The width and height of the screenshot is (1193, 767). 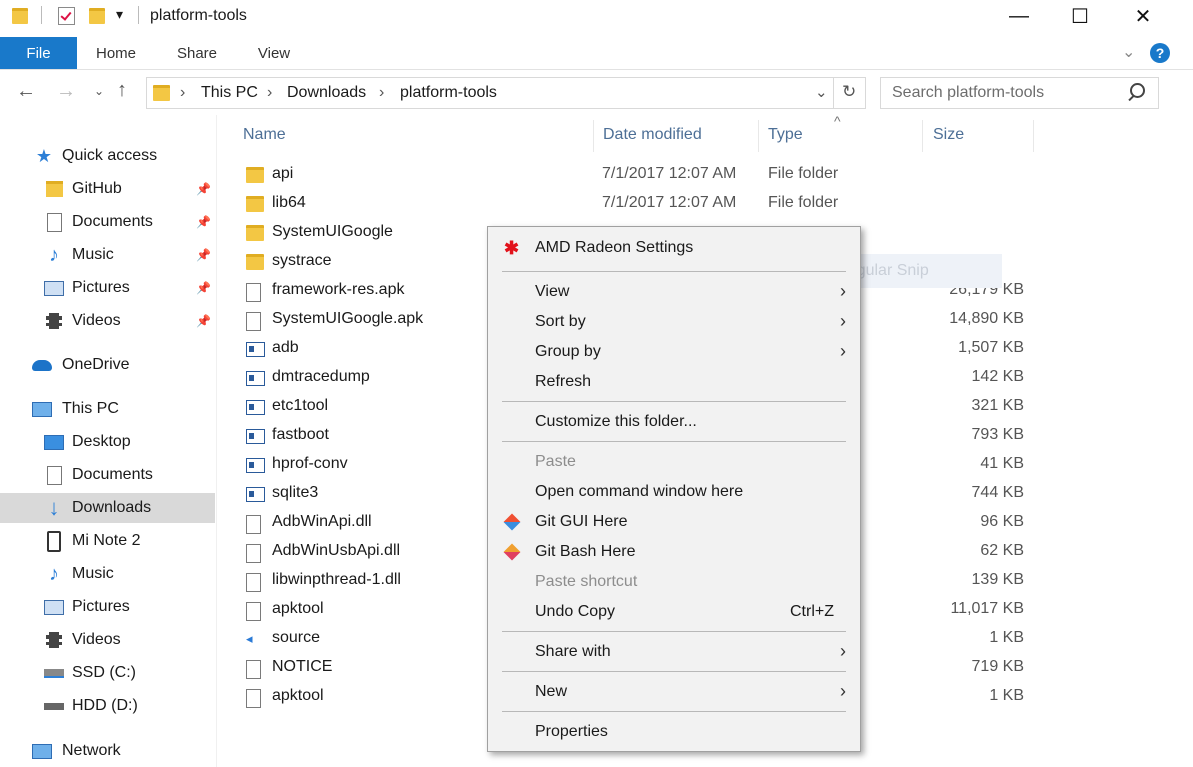 I want to click on sidebar-item-network: Network, so click(x=107, y=751).